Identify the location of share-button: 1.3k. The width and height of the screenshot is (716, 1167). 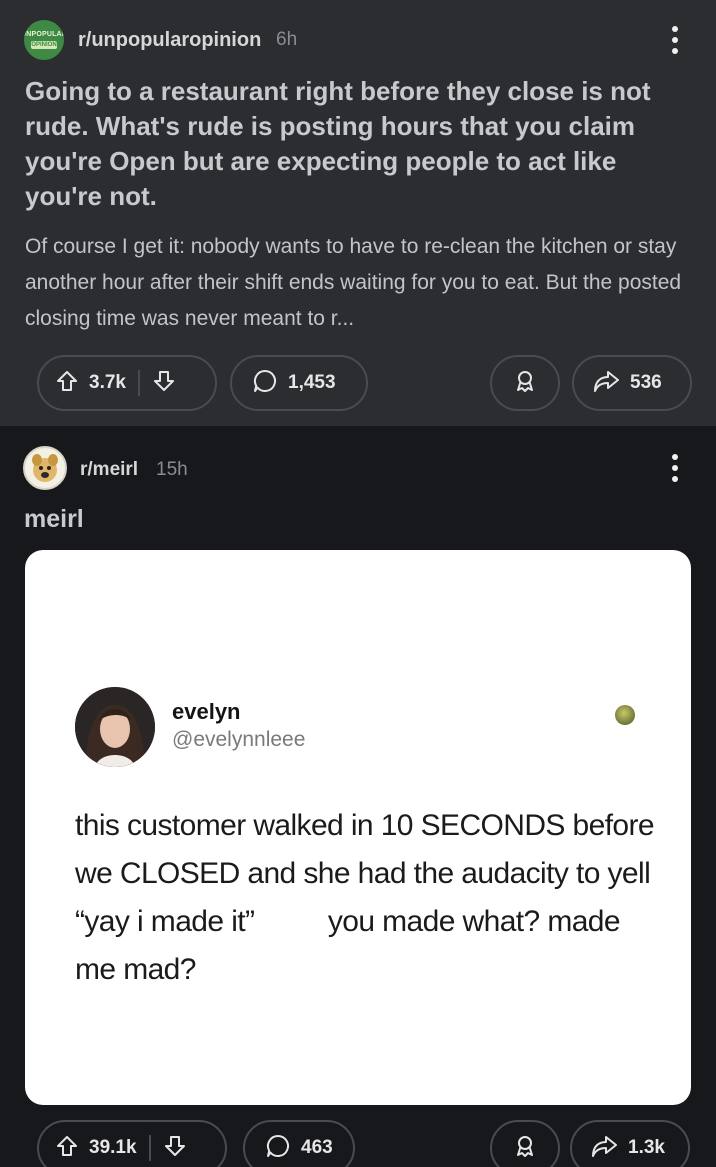
(630, 1143).